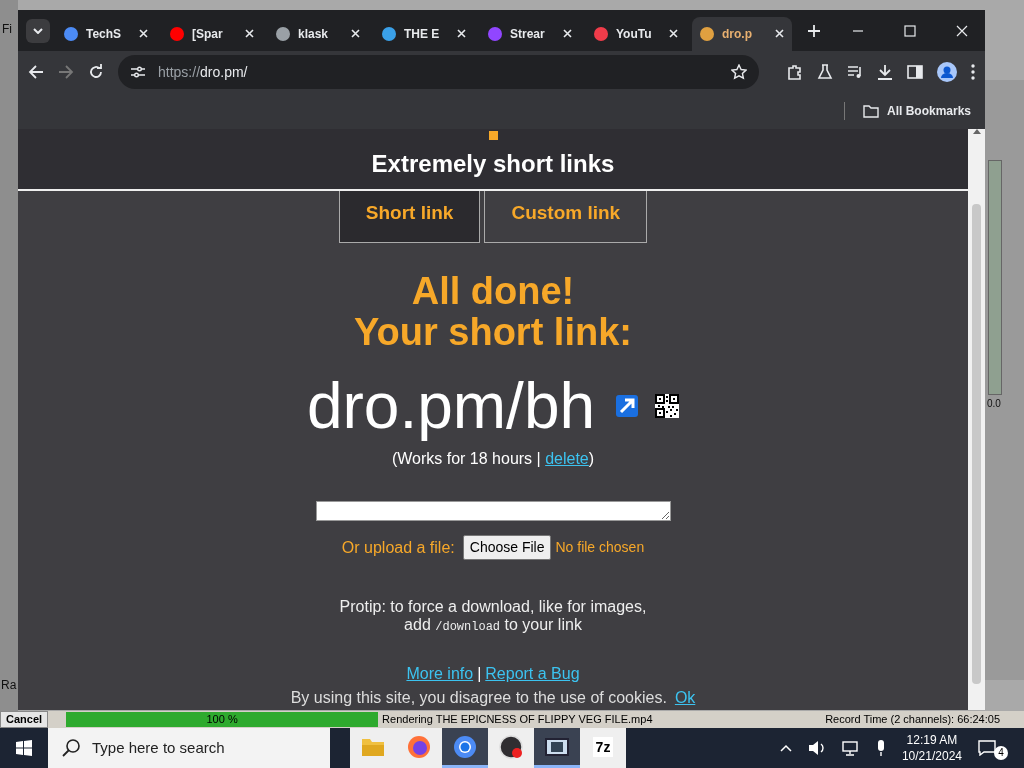 The height and width of the screenshot is (768, 1024). I want to click on globe-icon, so click(419, 746).